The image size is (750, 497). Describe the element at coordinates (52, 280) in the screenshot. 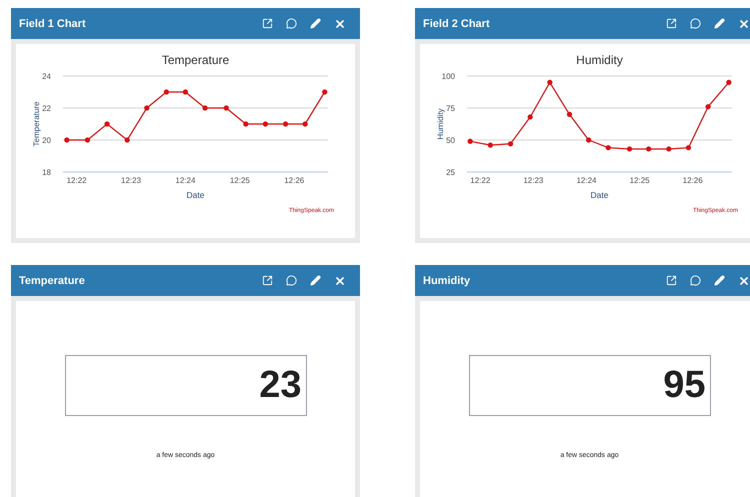

I see `panel-title: Temperature` at that location.